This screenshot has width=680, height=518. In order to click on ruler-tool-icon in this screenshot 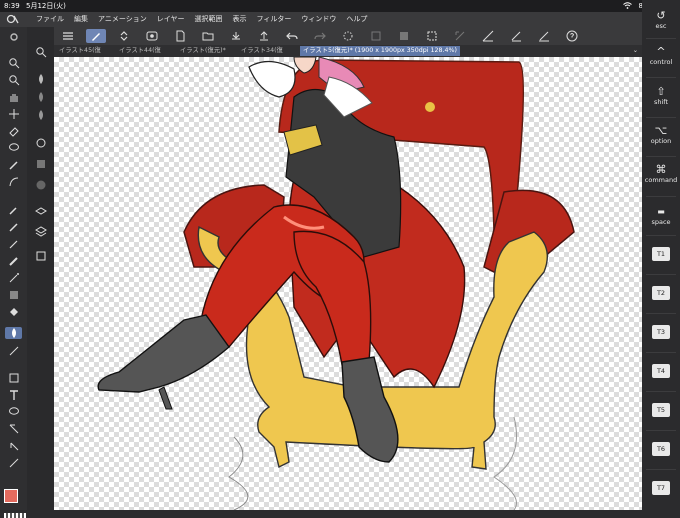, I will do `click(13, 463)`.